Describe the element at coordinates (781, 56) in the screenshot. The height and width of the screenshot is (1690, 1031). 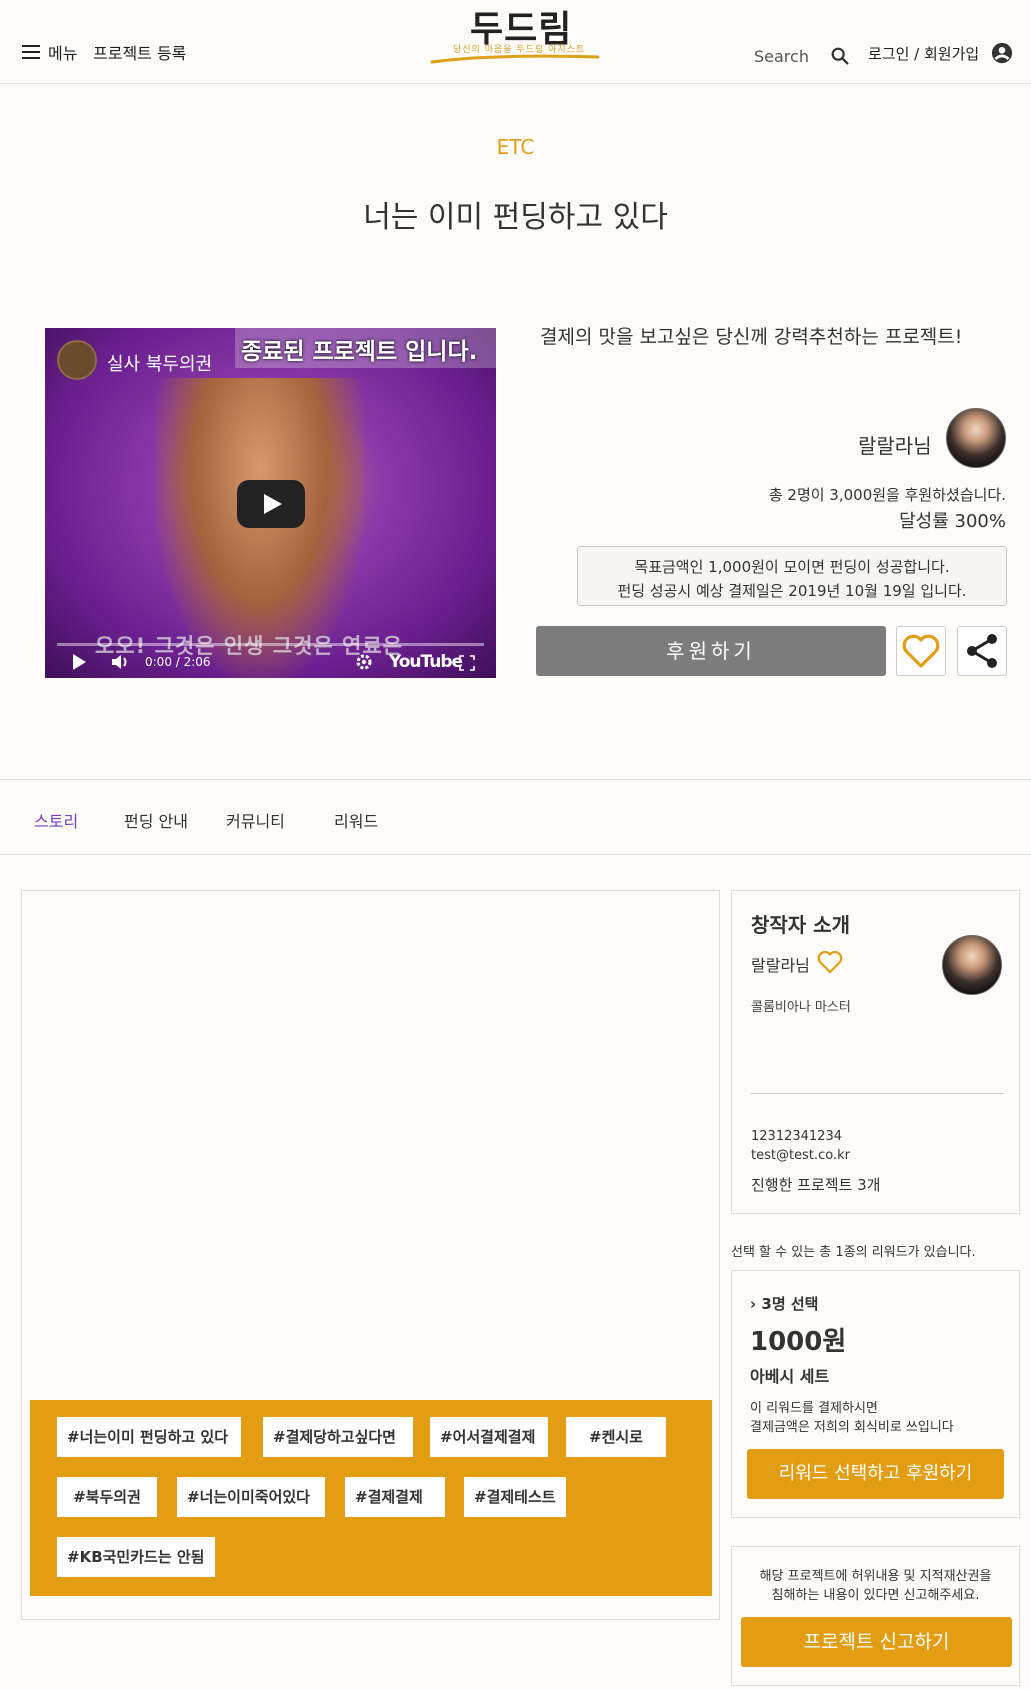
I see `search-label: Search` at that location.